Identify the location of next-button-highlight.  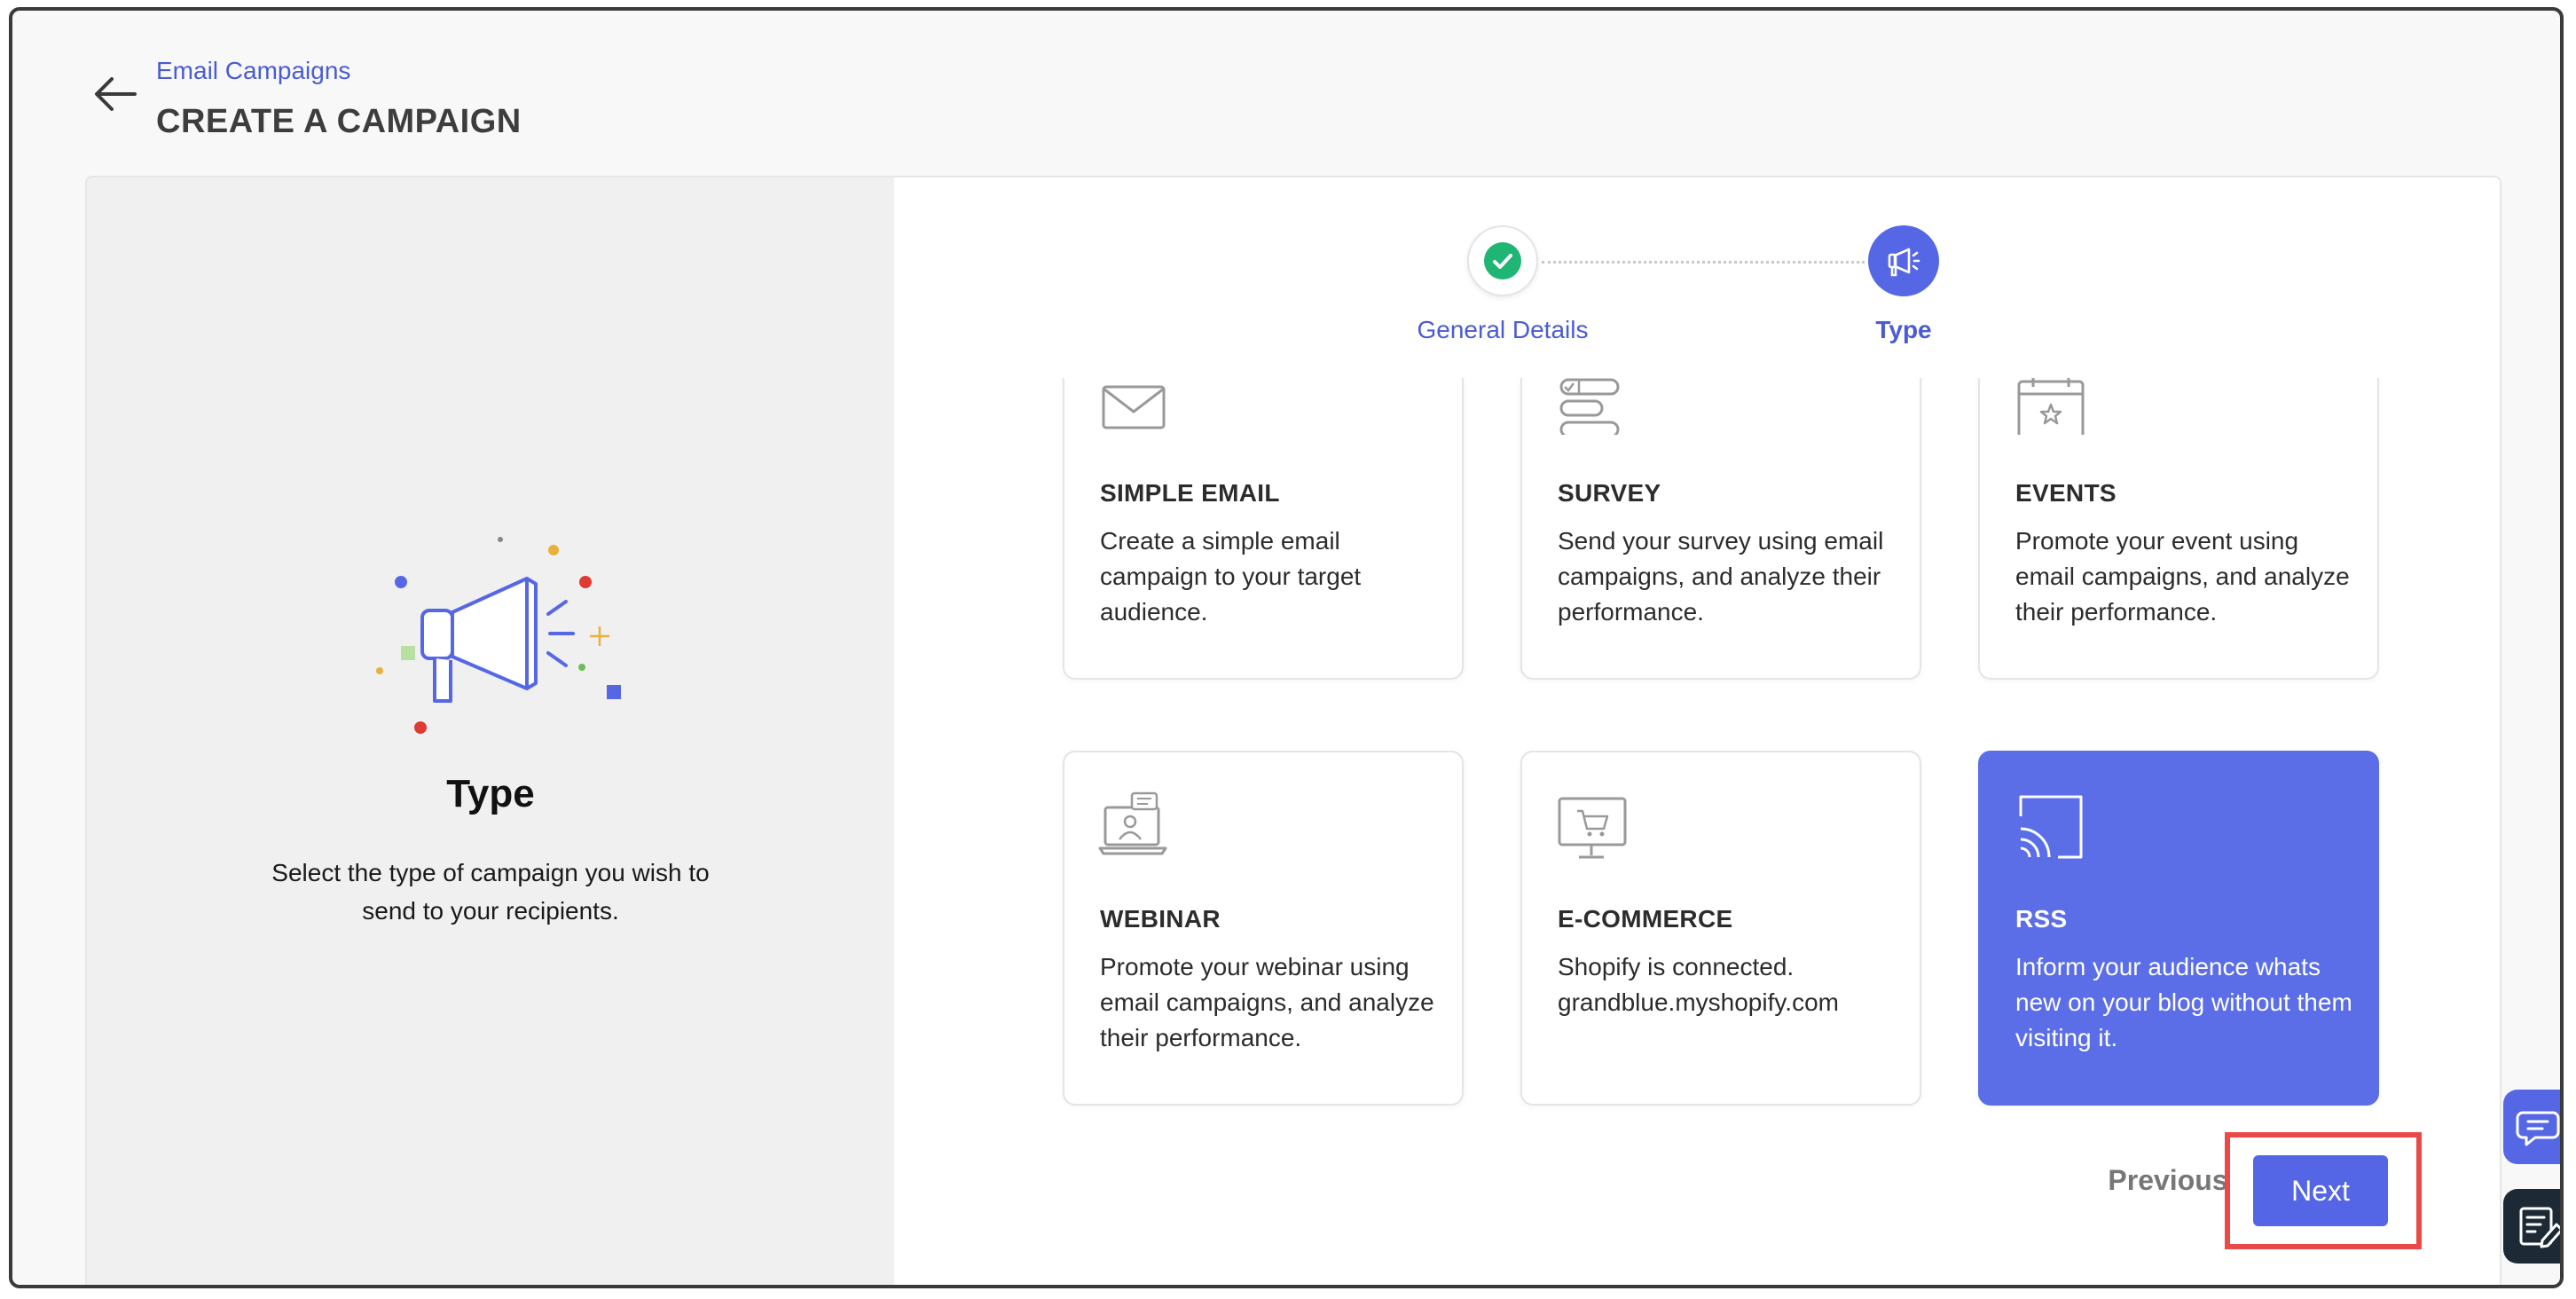
(2323, 1191).